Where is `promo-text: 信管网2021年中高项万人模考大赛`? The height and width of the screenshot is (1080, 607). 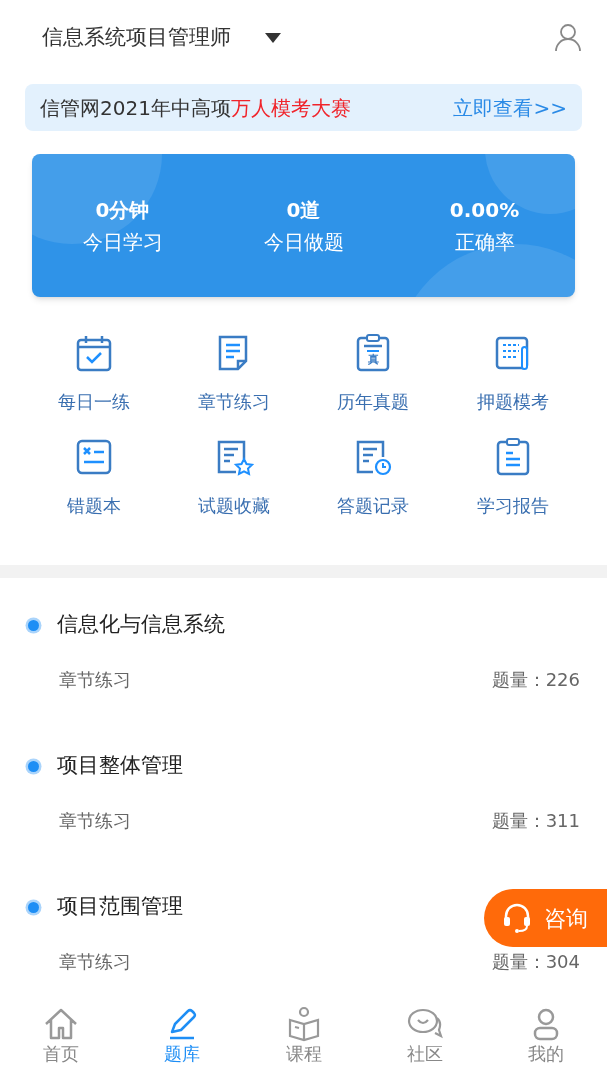
promo-text: 信管网2021年中高项万人模考大赛 is located at coordinates (195, 108).